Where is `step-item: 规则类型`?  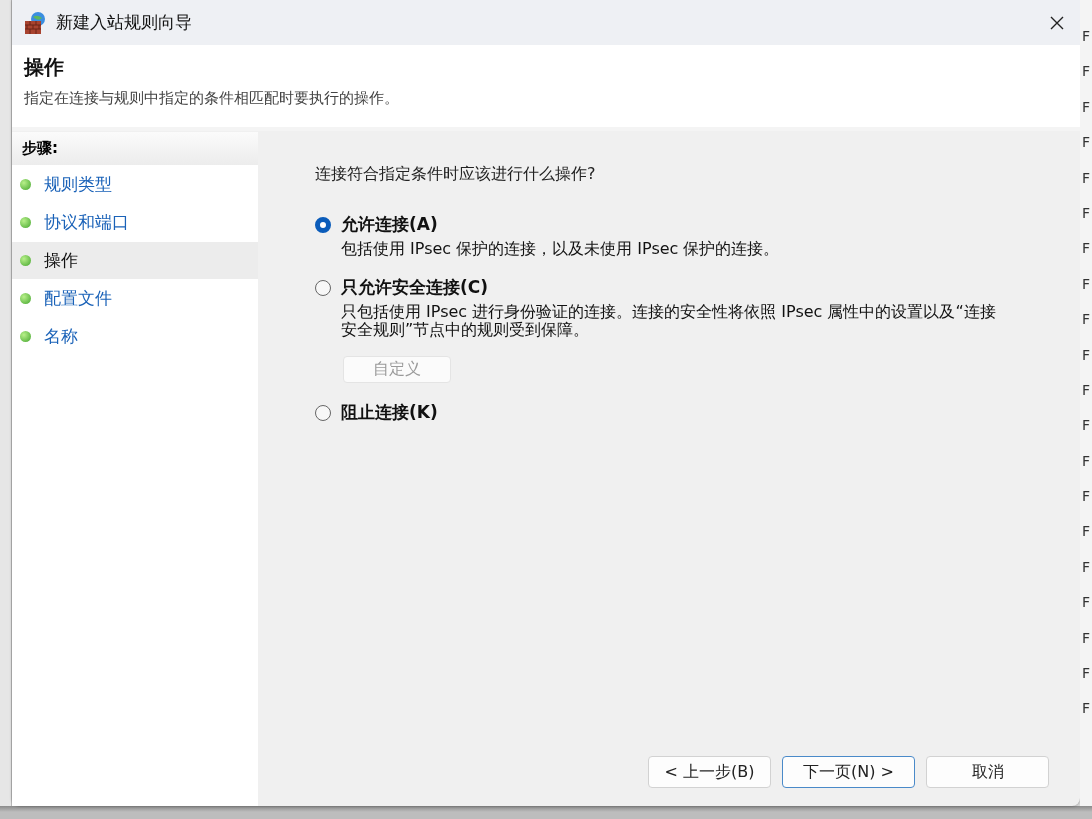
step-item: 规则类型 is located at coordinates (135, 184).